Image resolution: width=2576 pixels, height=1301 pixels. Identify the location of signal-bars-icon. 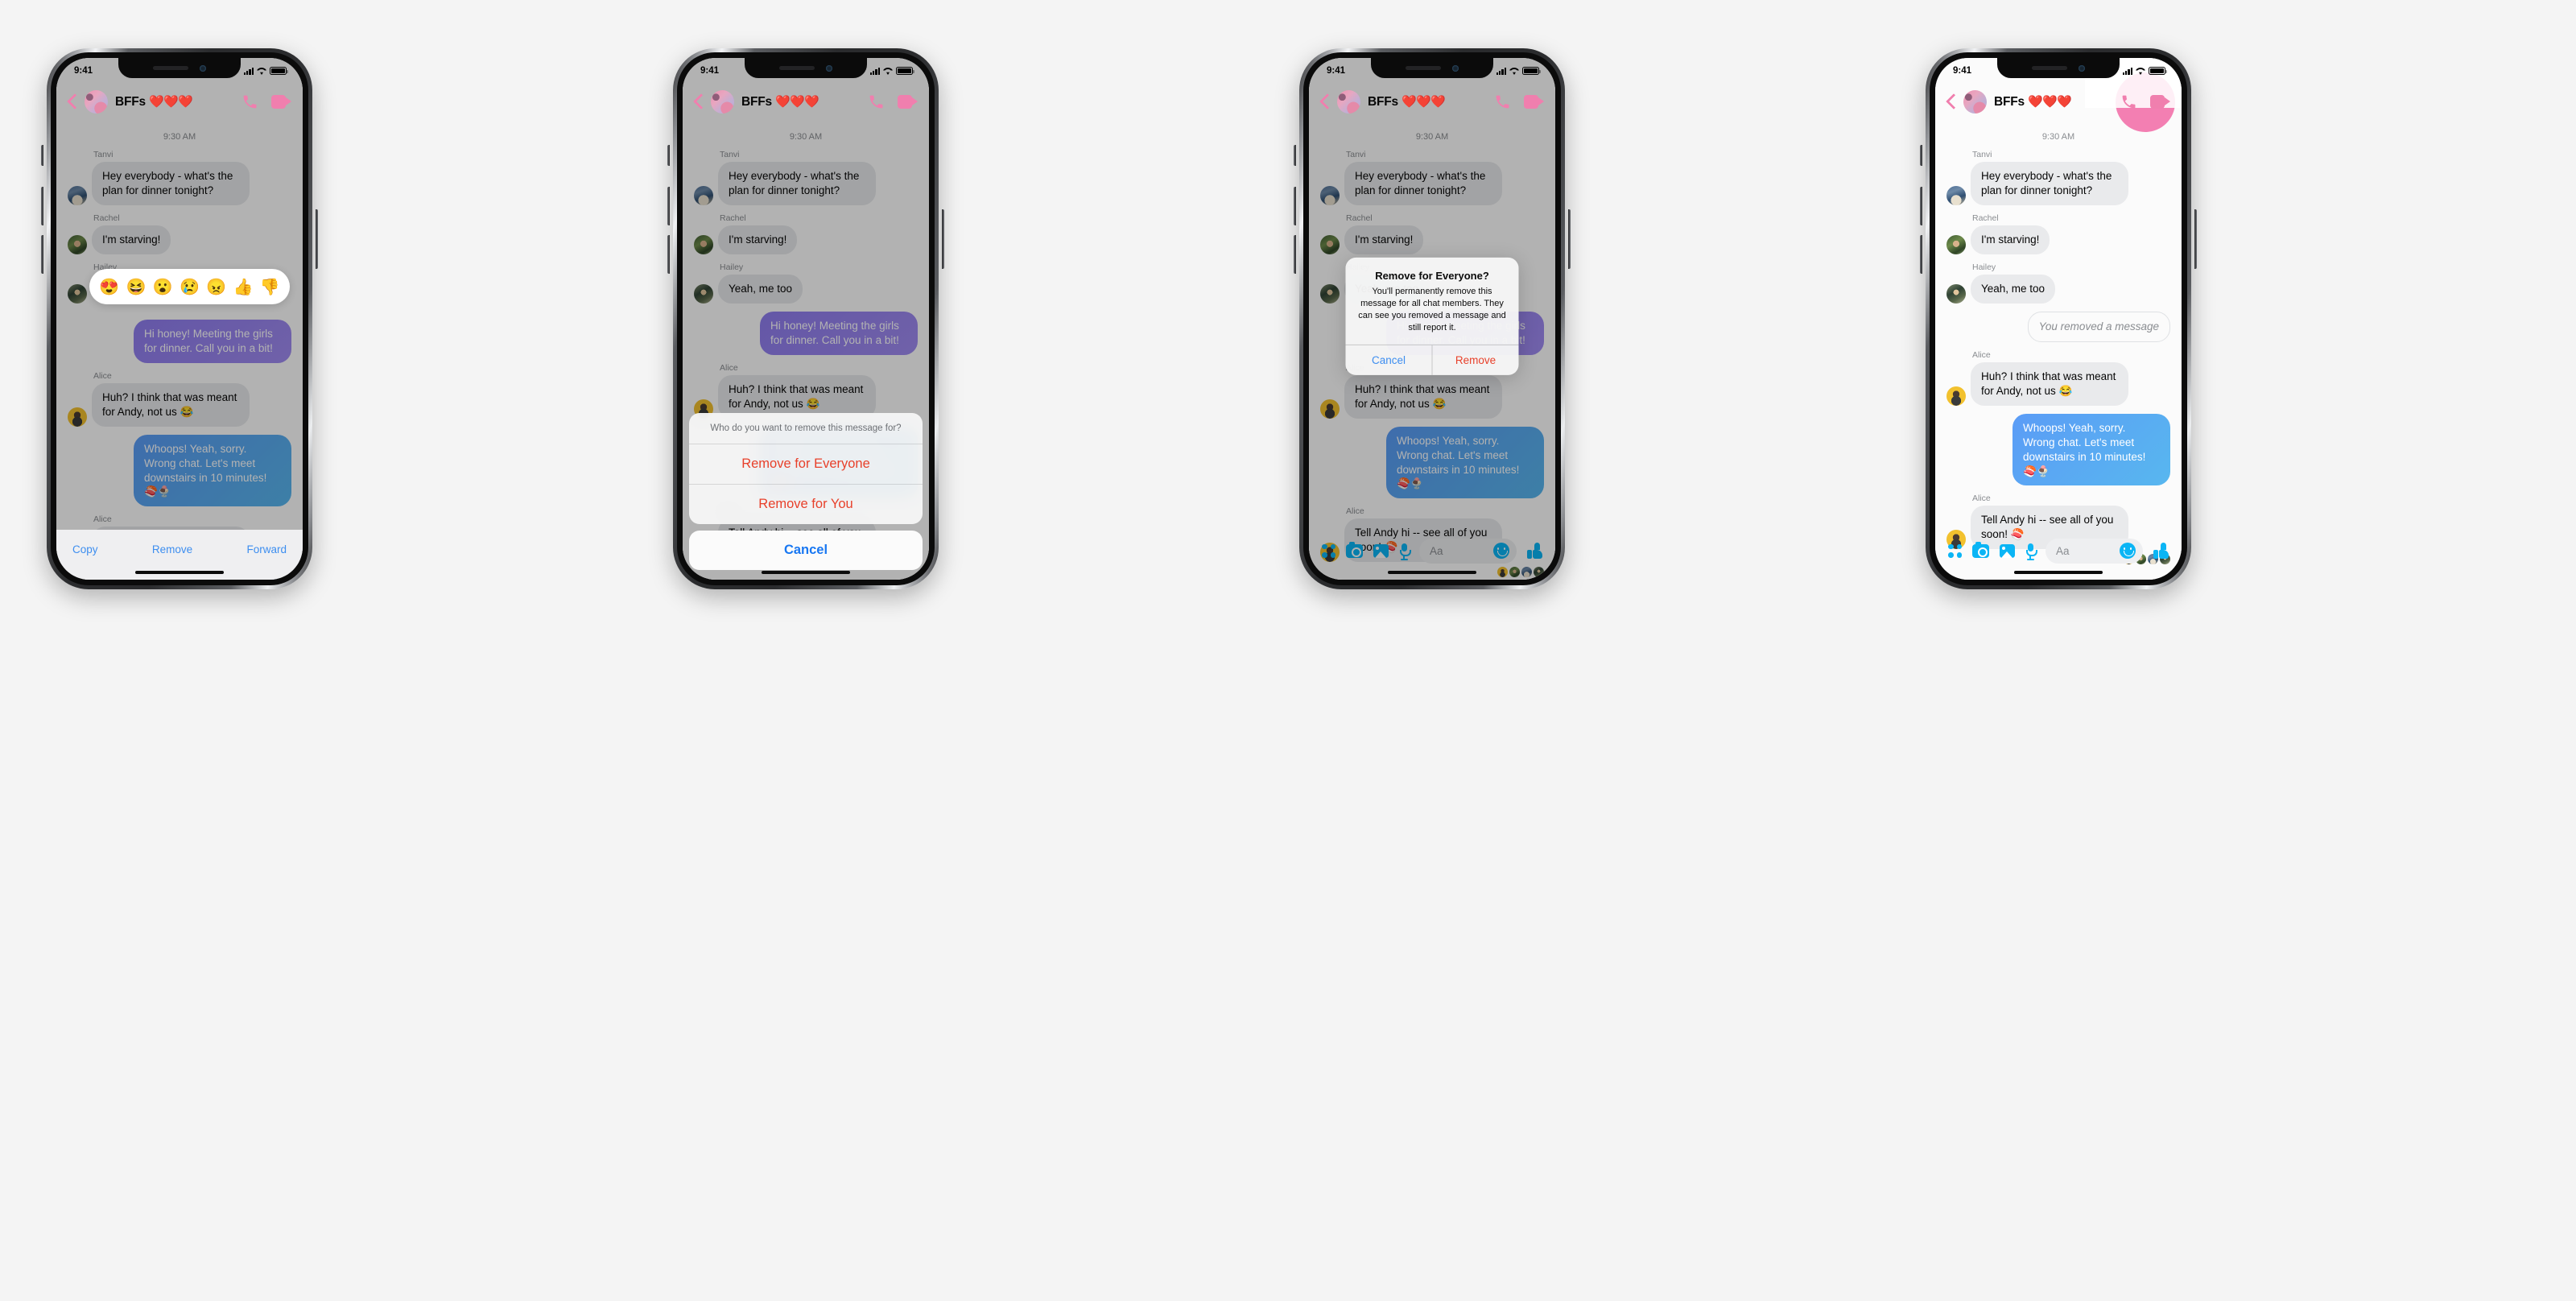
(1501, 71).